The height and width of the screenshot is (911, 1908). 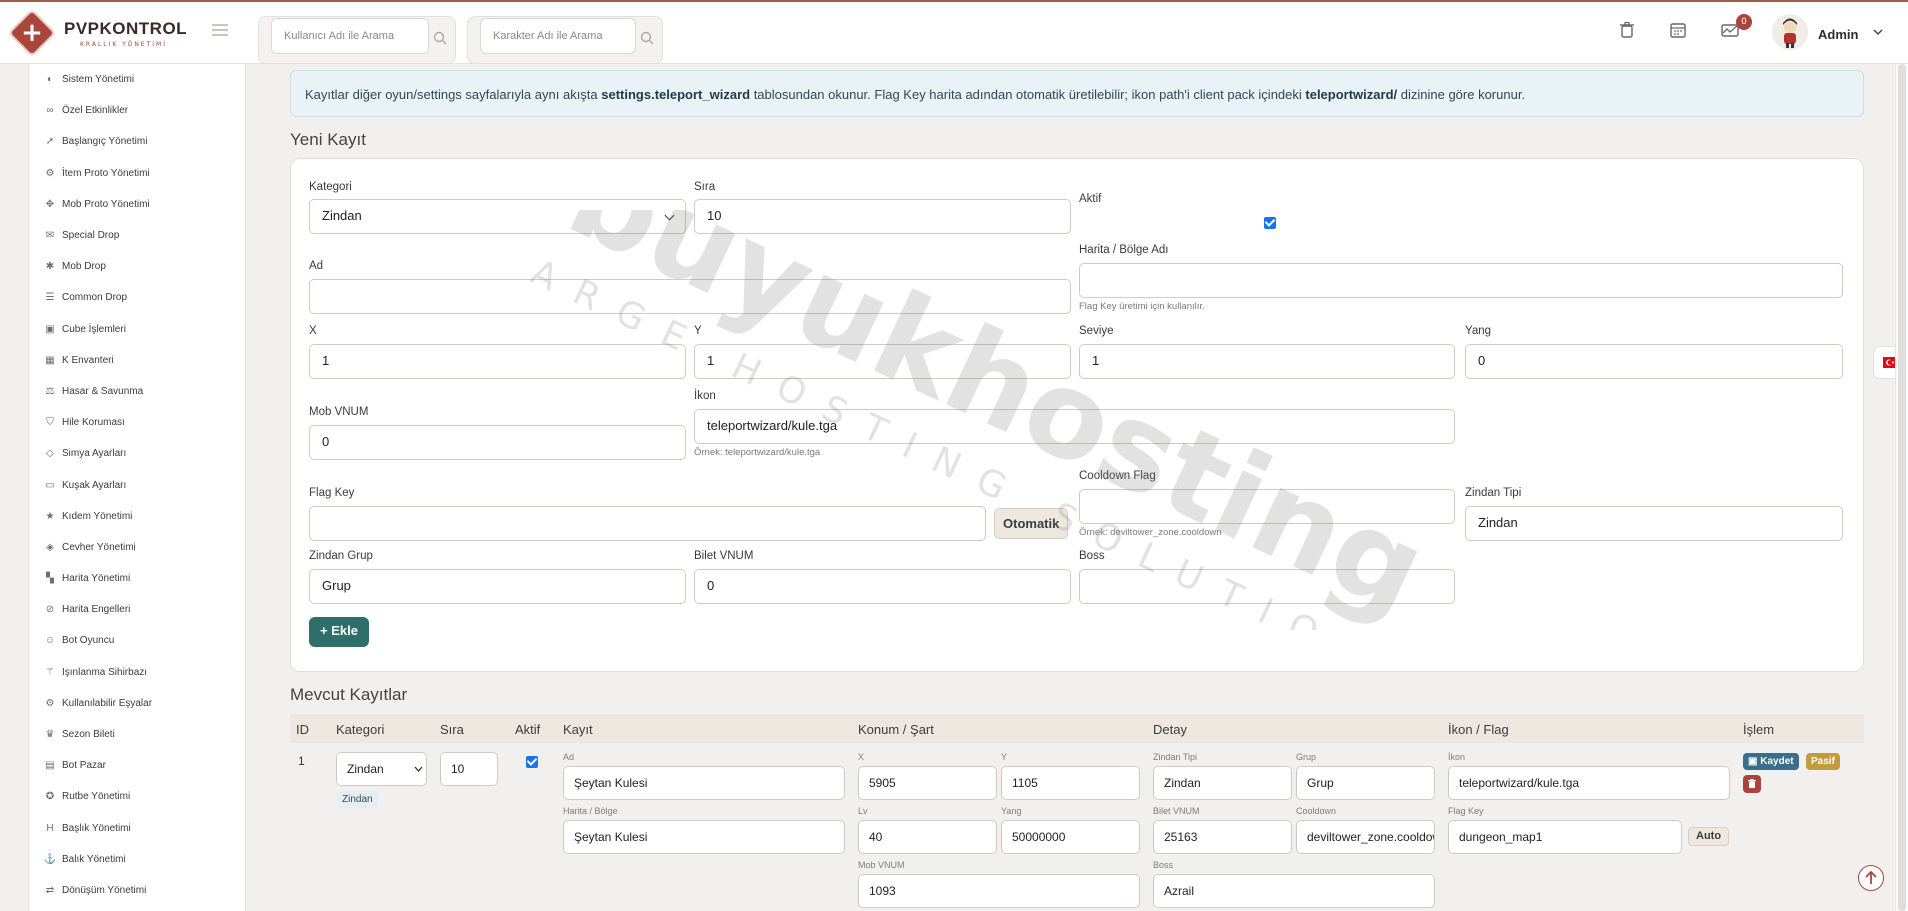 I want to click on sidebar-item: ✉ Special Drop, so click(x=137, y=235).